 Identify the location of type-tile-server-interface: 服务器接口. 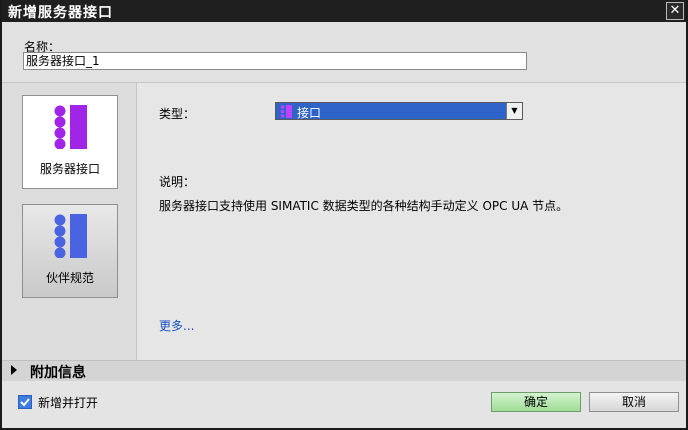
(70, 142).